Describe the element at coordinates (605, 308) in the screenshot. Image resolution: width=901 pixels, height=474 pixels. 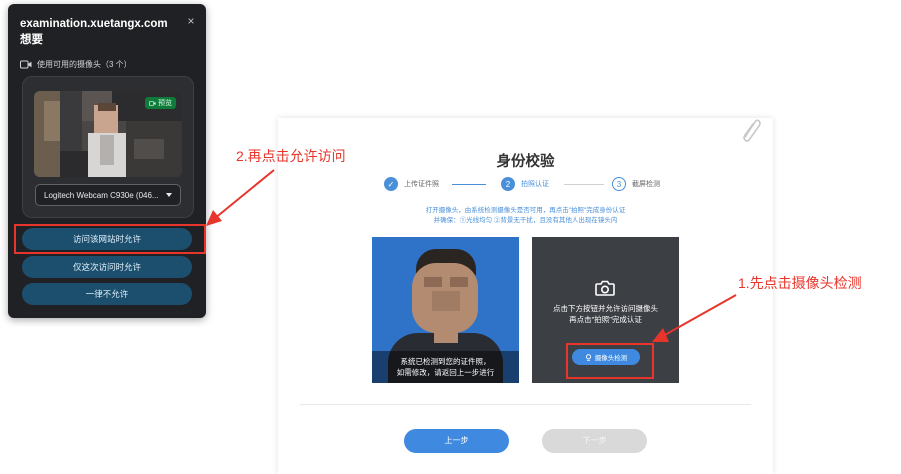
I see `camera-hint-line: 点击下方按钮并允许访问摄像头` at that location.